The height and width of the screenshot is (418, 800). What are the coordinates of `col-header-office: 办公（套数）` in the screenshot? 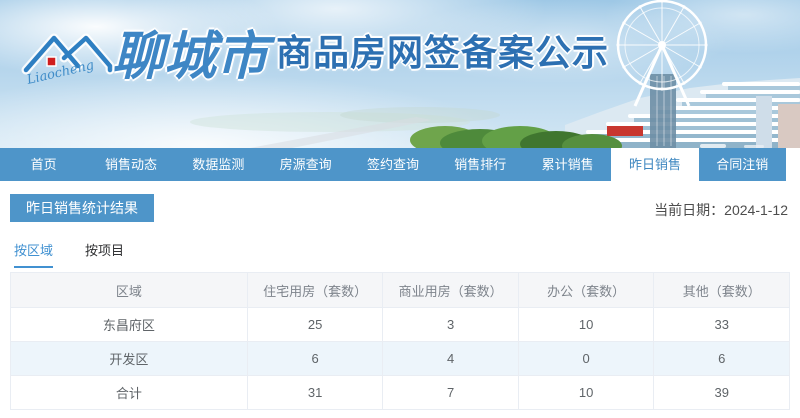 It's located at (586, 290).